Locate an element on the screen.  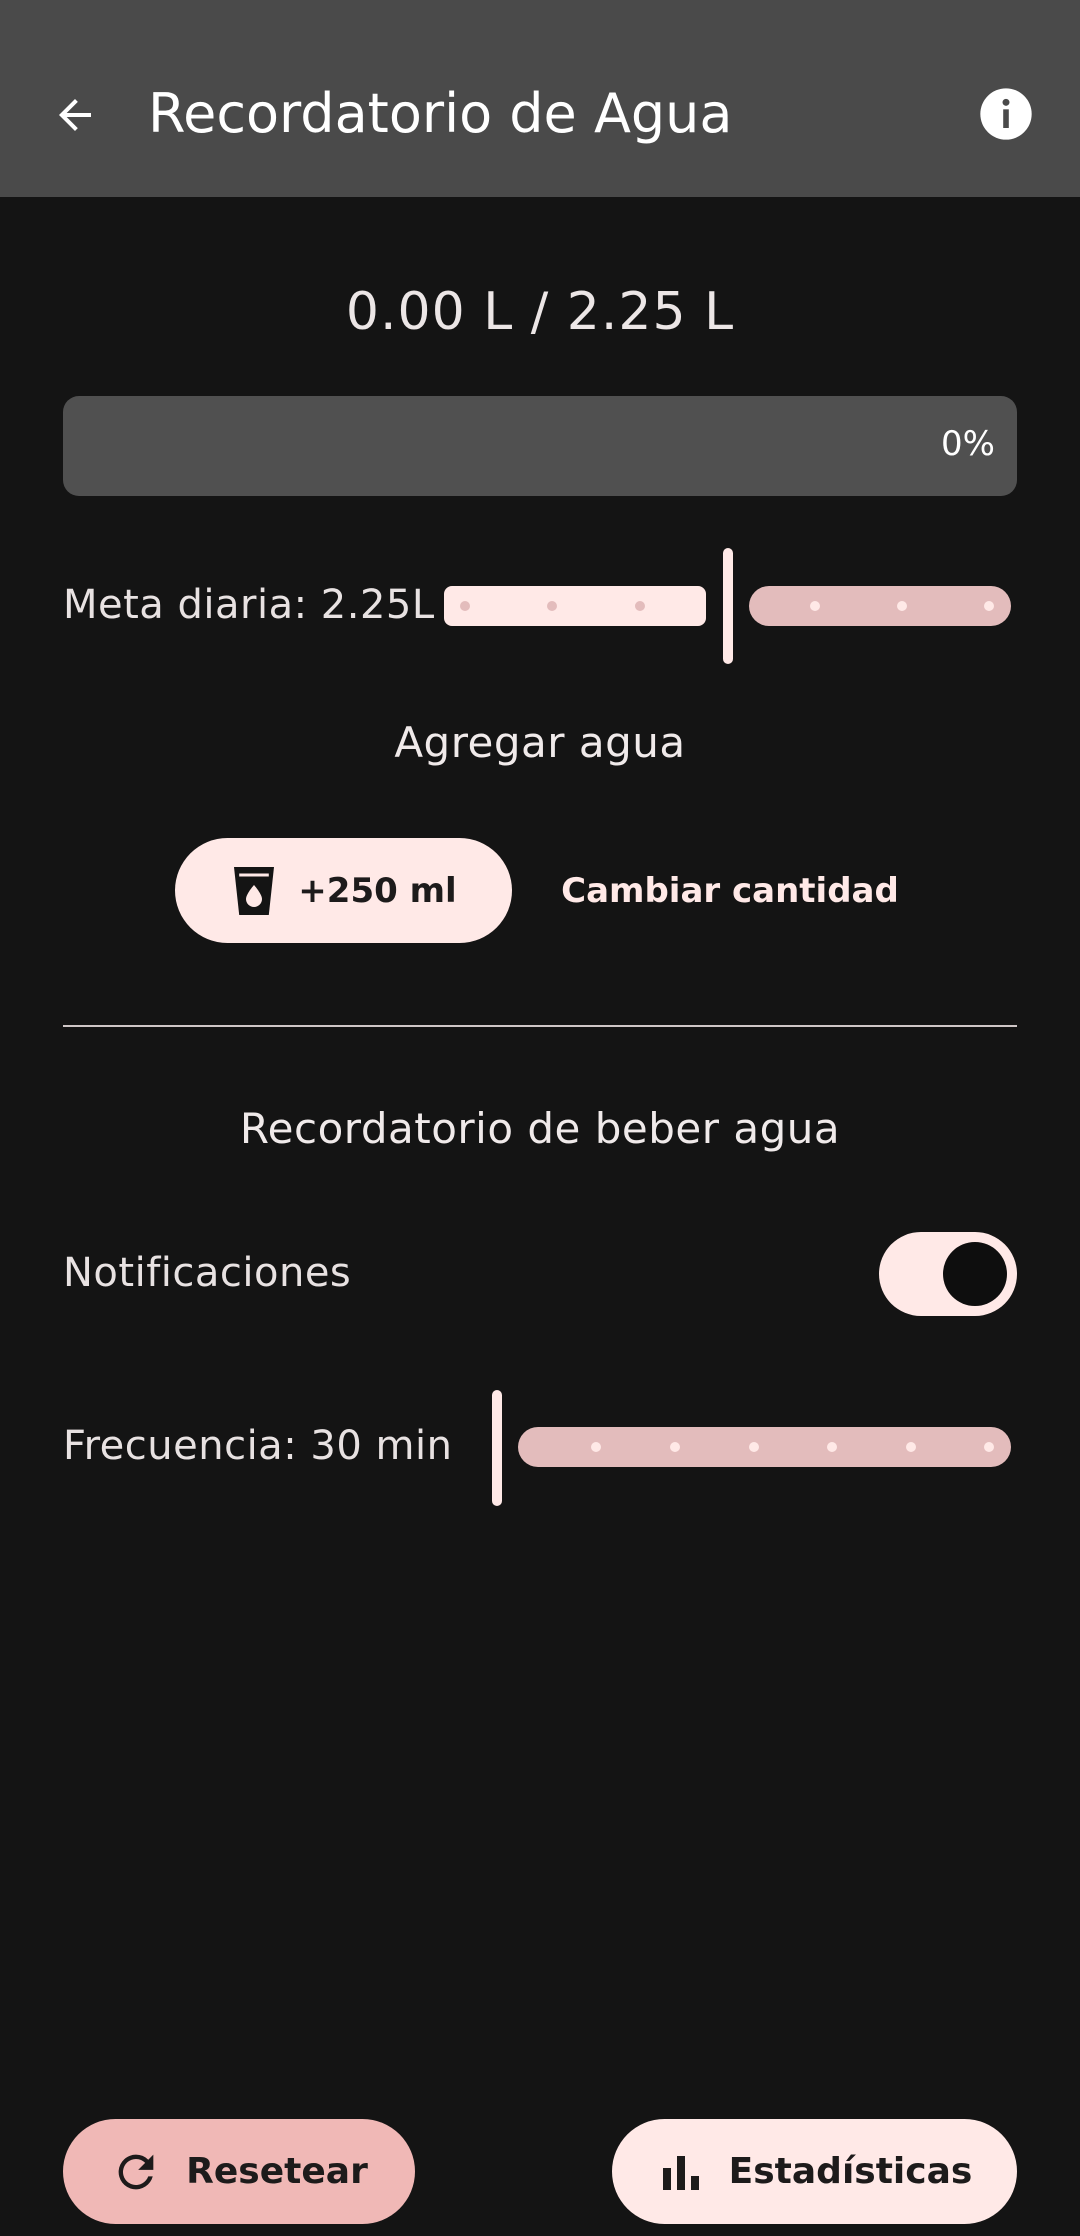
add-250ml-button: +250 ml is located at coordinates (343, 890).